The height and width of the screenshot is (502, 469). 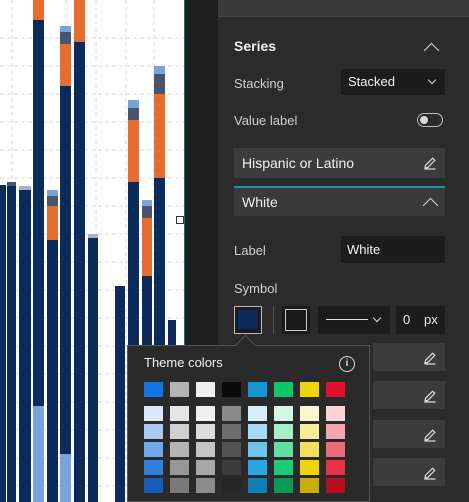 I want to click on value-label-toggle, so click(x=430, y=120).